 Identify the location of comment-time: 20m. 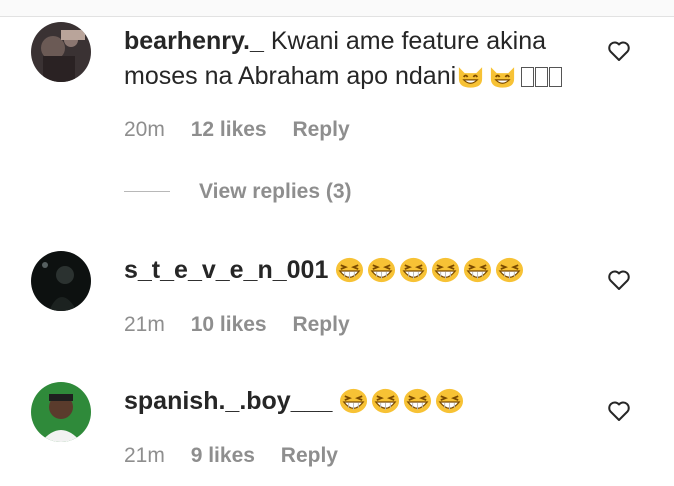
(144, 129).